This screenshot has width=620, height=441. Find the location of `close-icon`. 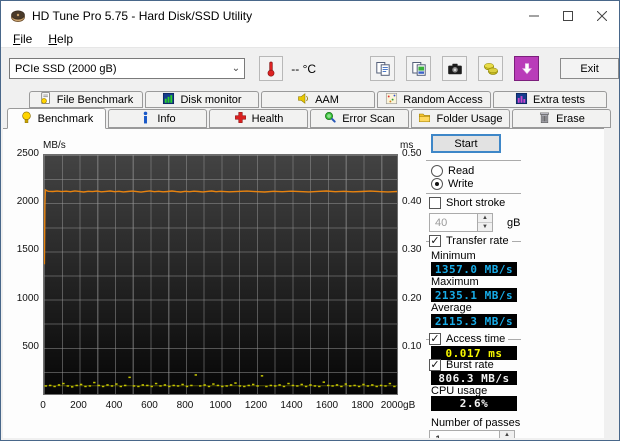

close-icon is located at coordinates (602, 15).